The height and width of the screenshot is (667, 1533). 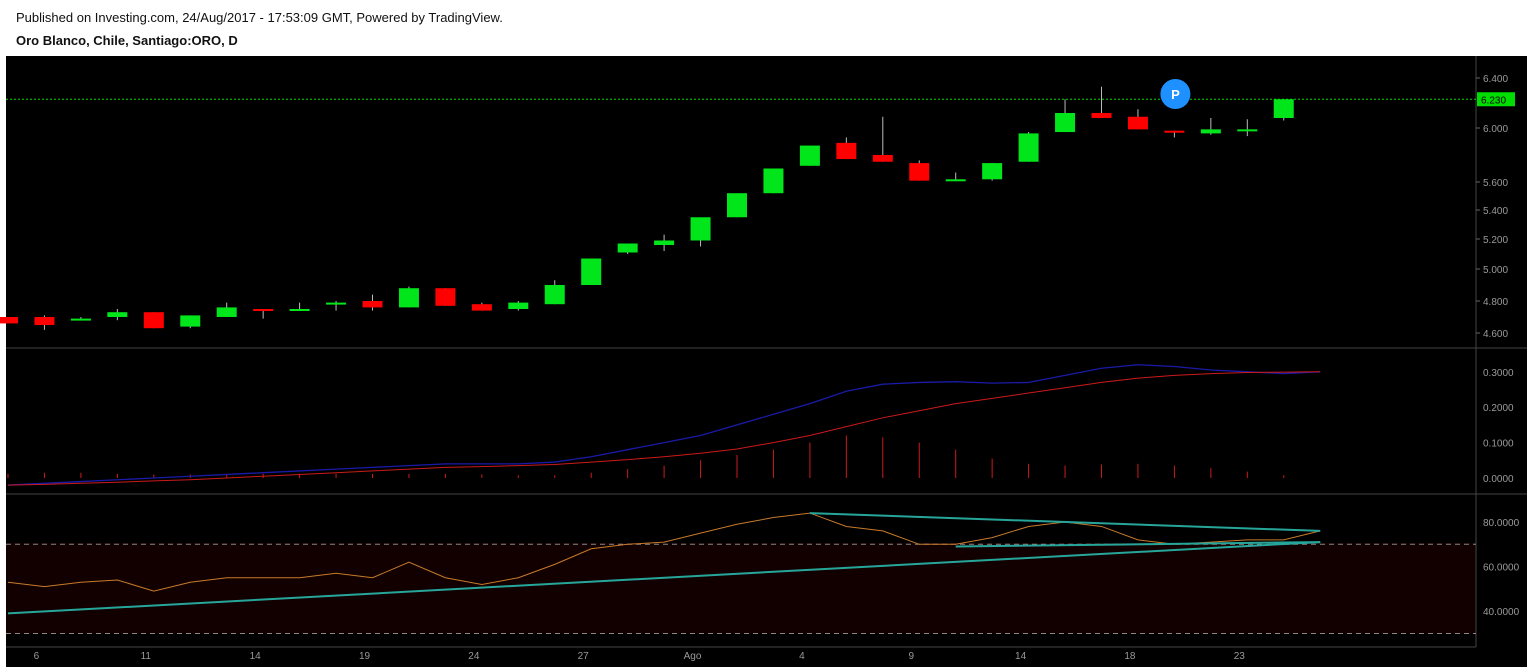 What do you see at coordinates (146, 656) in the screenshot?
I see `x-tick-label: 11` at bounding box center [146, 656].